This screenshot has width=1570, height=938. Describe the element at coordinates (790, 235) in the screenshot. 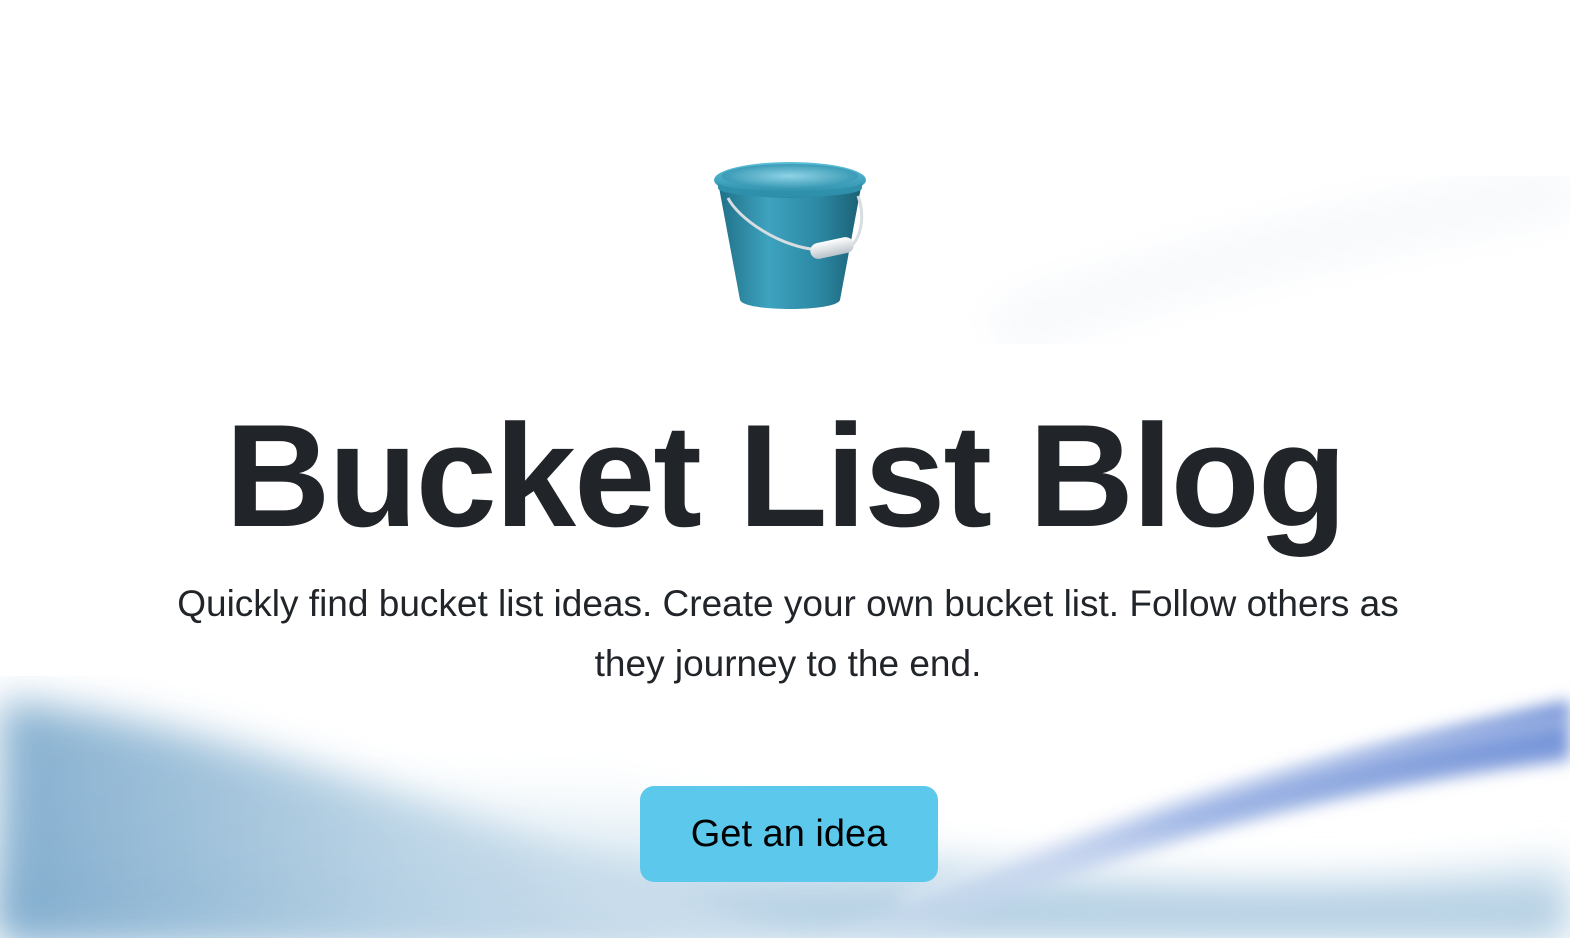

I see `bucket-icon` at that location.